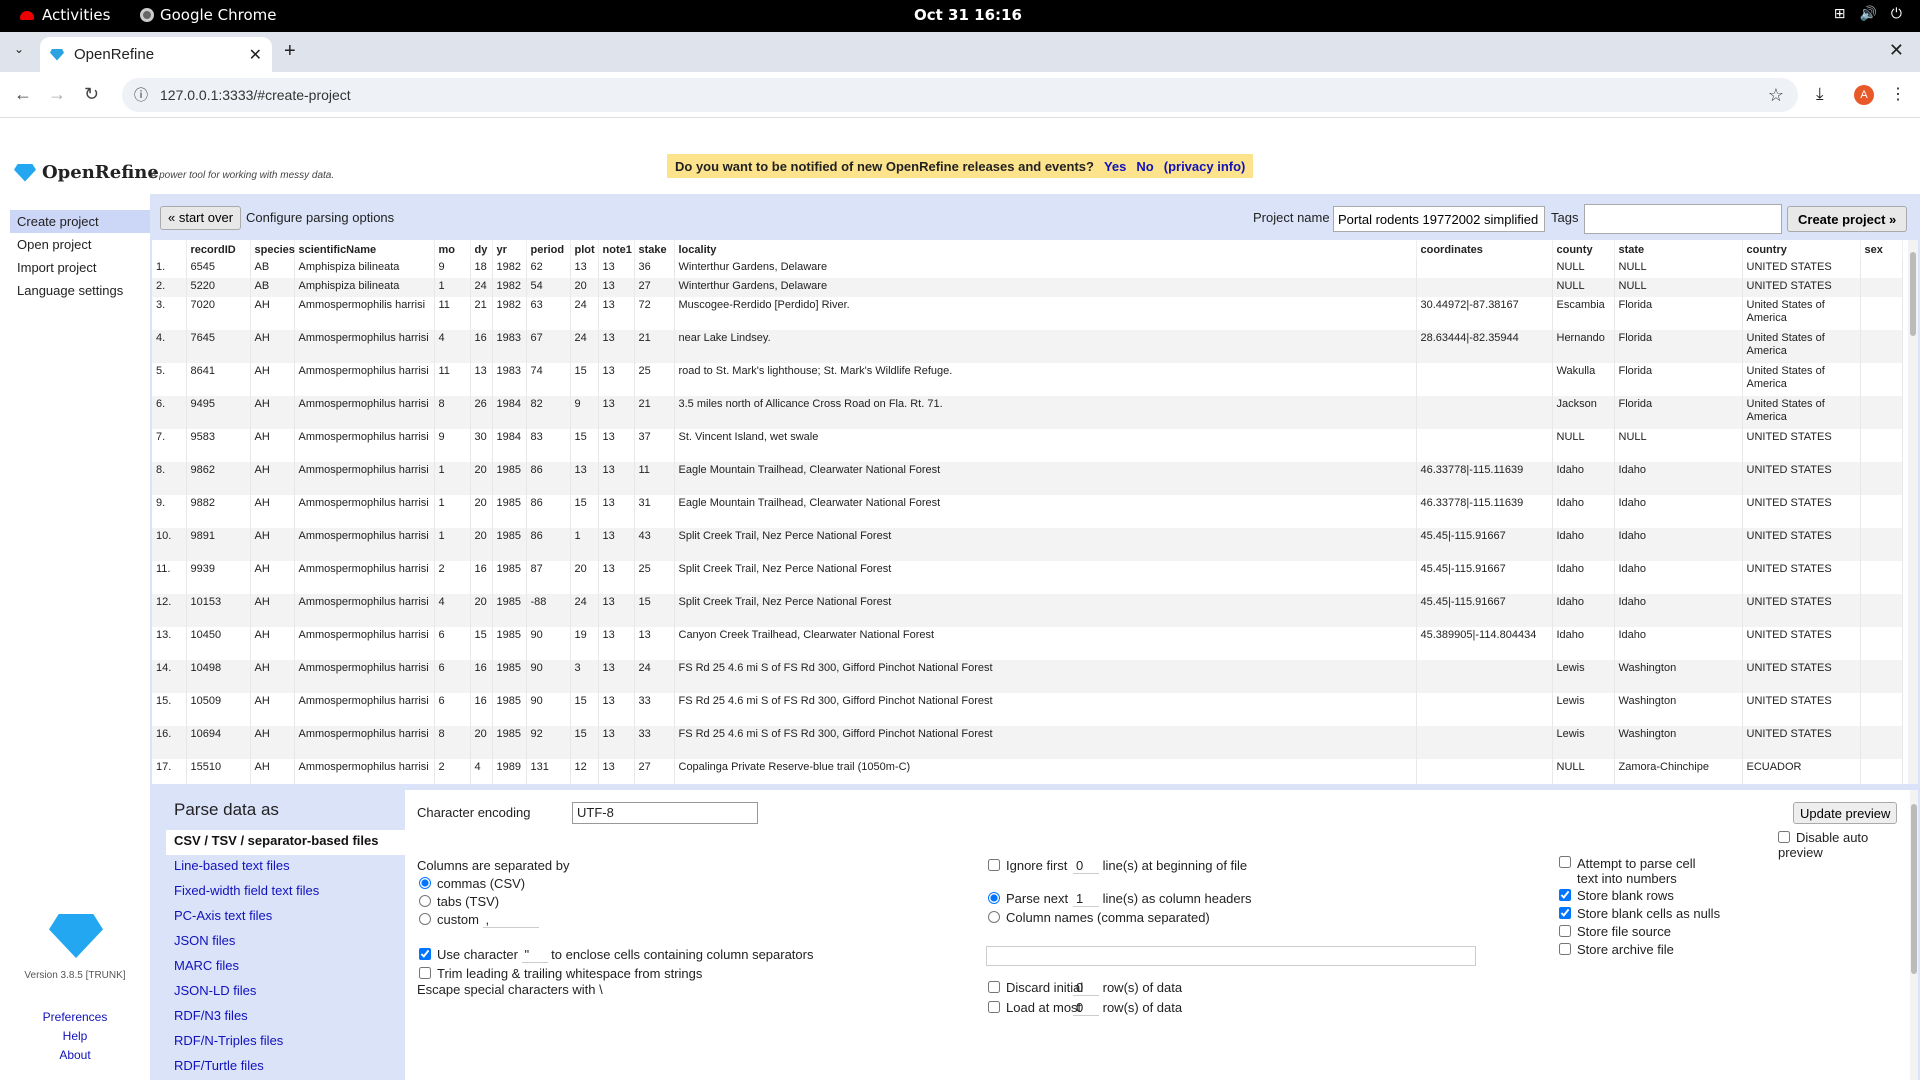  Describe the element at coordinates (201, 218) in the screenshot. I see `start-over-button: « start over` at that location.